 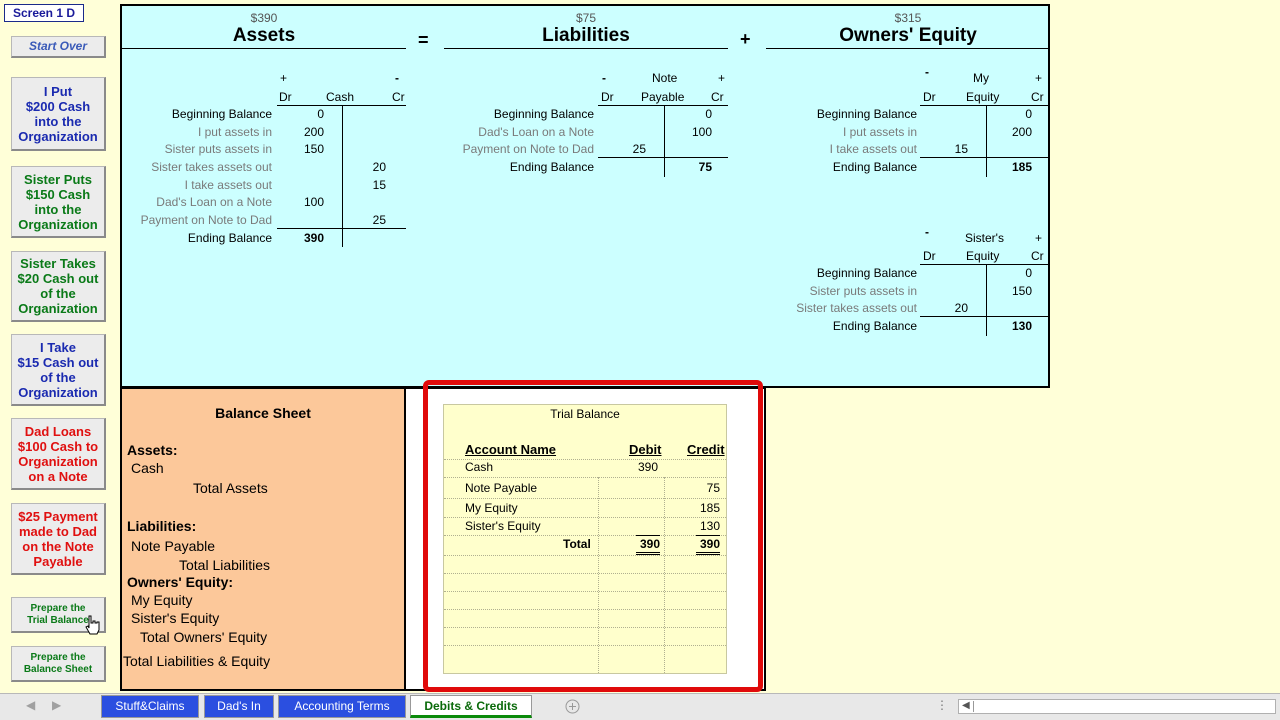 I want to click on note-row-label: Payment on Note to Dad, so click(x=528, y=149).